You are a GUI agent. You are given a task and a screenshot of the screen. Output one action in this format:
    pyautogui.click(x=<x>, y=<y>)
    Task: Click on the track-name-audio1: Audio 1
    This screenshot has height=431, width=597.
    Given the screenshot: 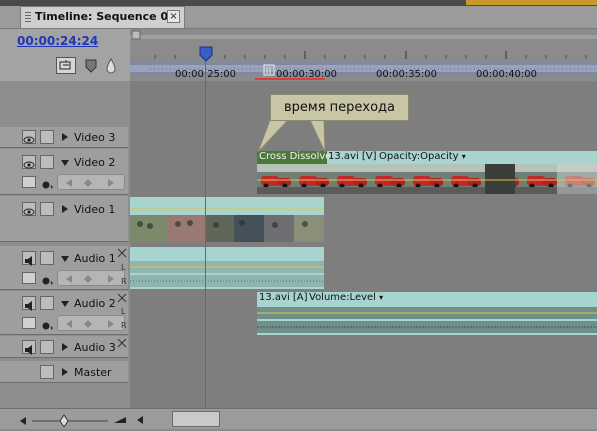 What is the action you would take?
    pyautogui.click(x=95, y=258)
    